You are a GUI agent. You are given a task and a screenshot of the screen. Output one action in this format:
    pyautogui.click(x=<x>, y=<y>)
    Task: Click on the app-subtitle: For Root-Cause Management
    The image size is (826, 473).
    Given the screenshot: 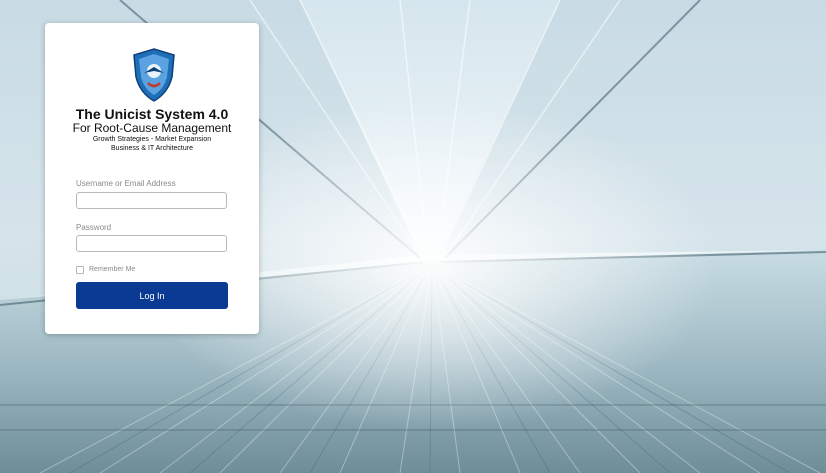 What is the action you would take?
    pyautogui.click(x=152, y=128)
    